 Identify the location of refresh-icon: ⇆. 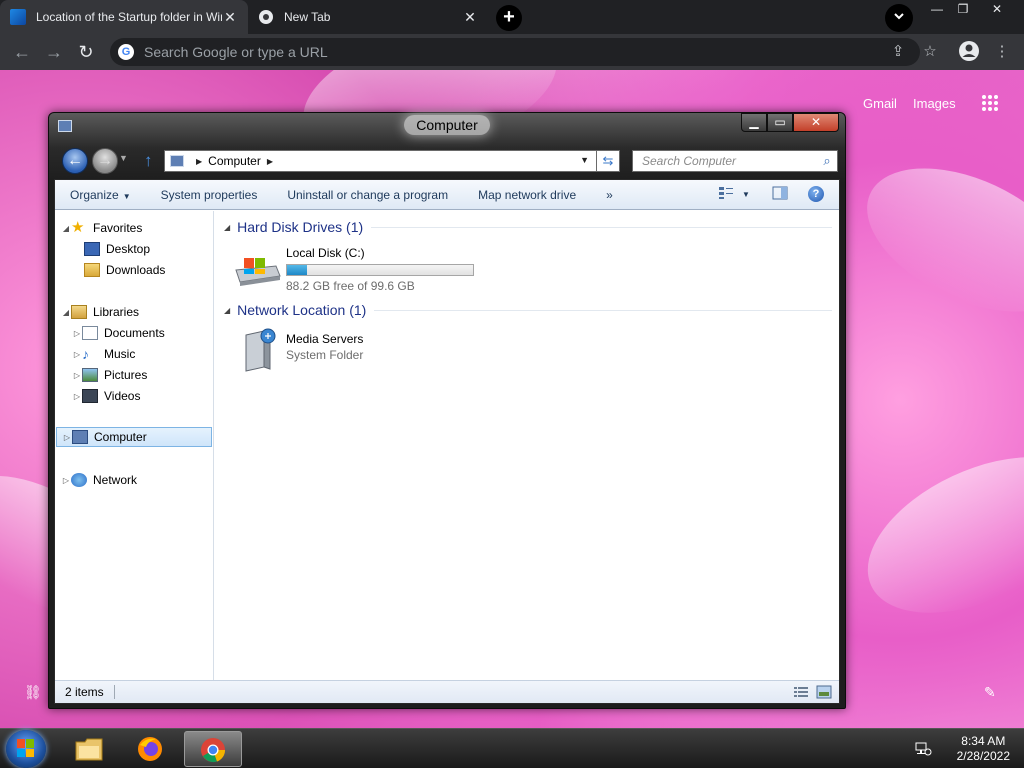
(608, 161).